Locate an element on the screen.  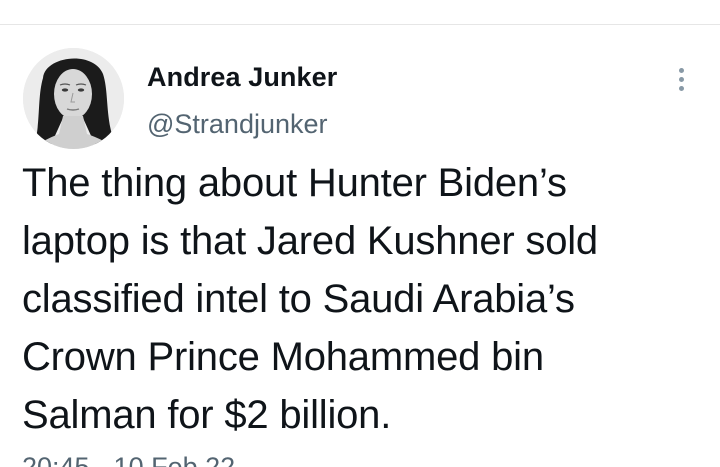
avatar-photo is located at coordinates (73, 98).